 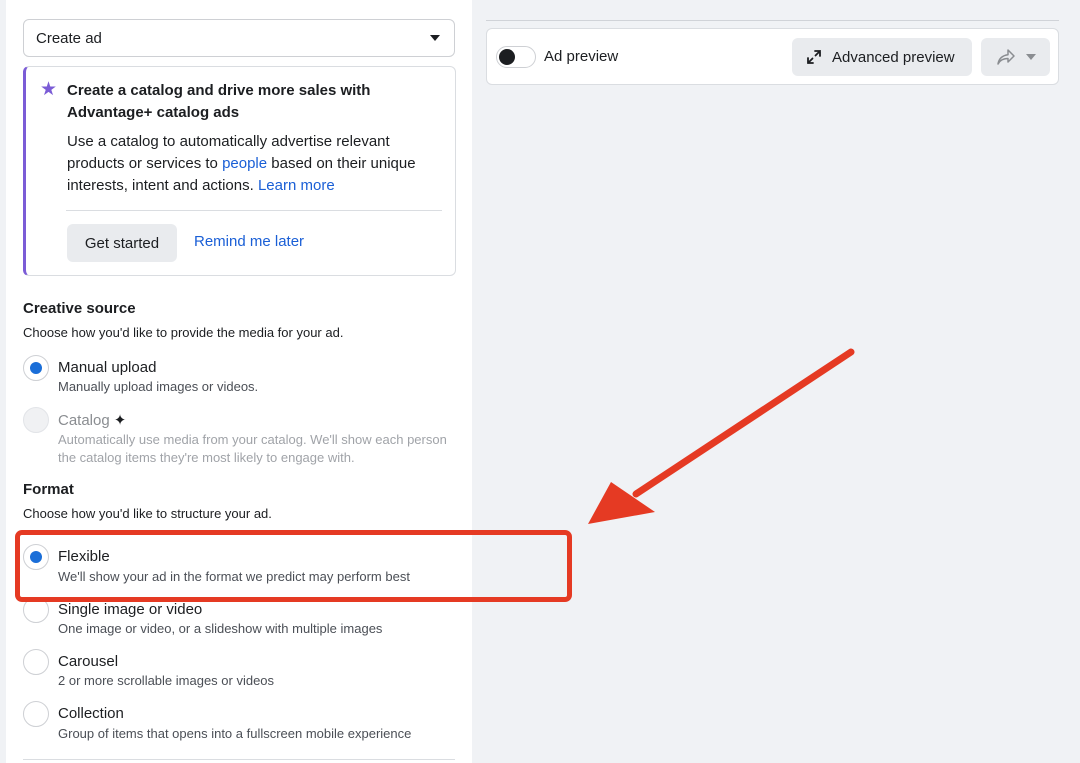 I want to click on collection-label: Collection, so click(x=91, y=713).